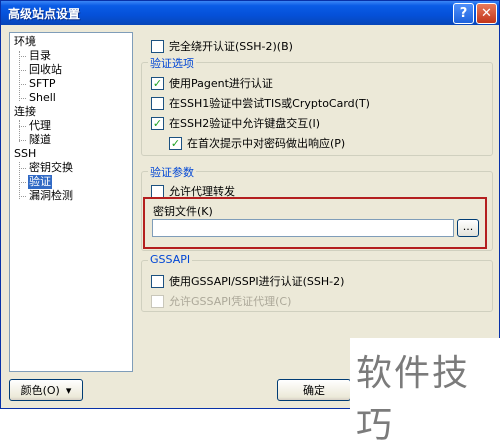 This screenshot has width=500, height=448. Describe the element at coordinates (257, 281) in the screenshot. I see `use-gssapi-label: 使用GSSAPI/SSPI进行认证(SSH-2)` at that location.